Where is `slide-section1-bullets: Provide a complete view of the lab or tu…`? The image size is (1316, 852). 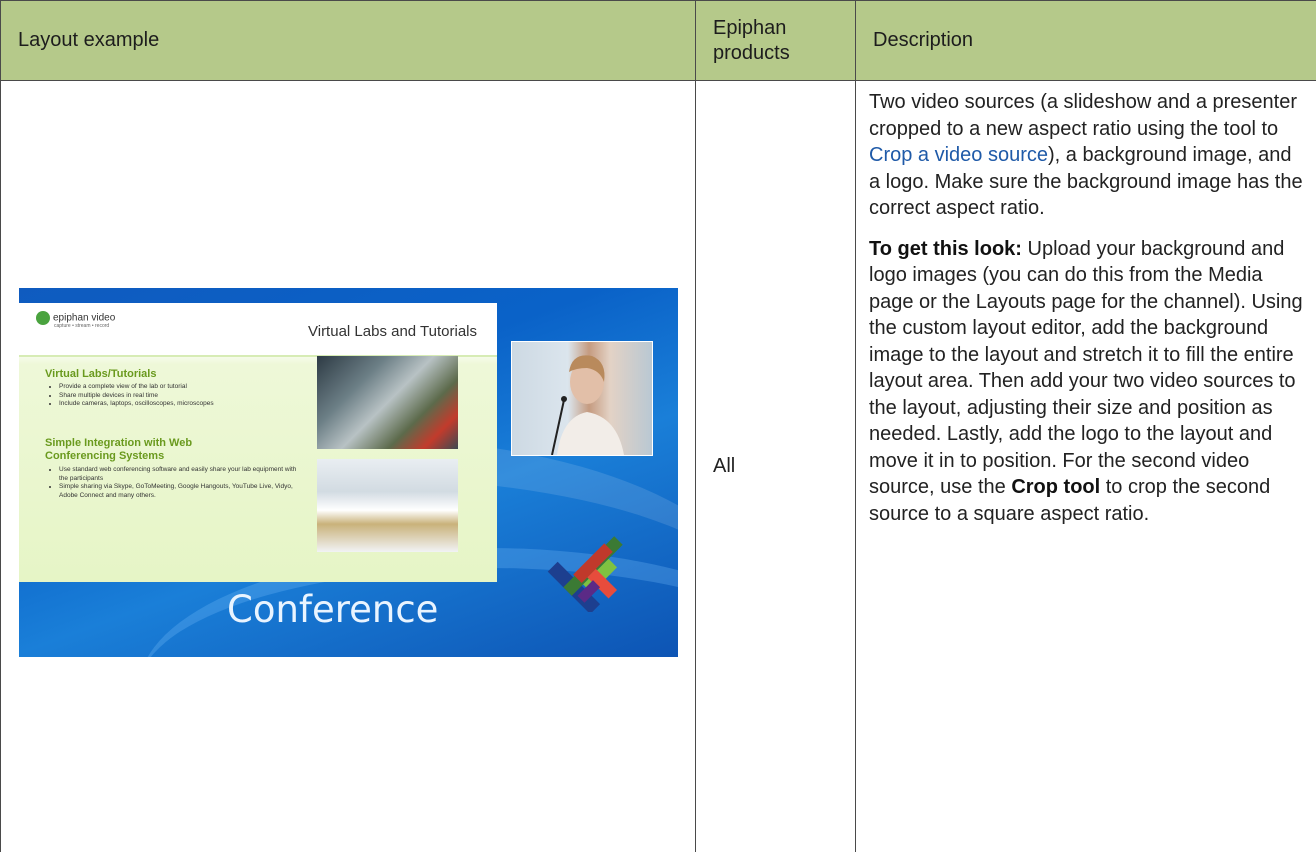
slide-section1-bullets: Provide a complete view of the lab or tu… is located at coordinates (169, 396).